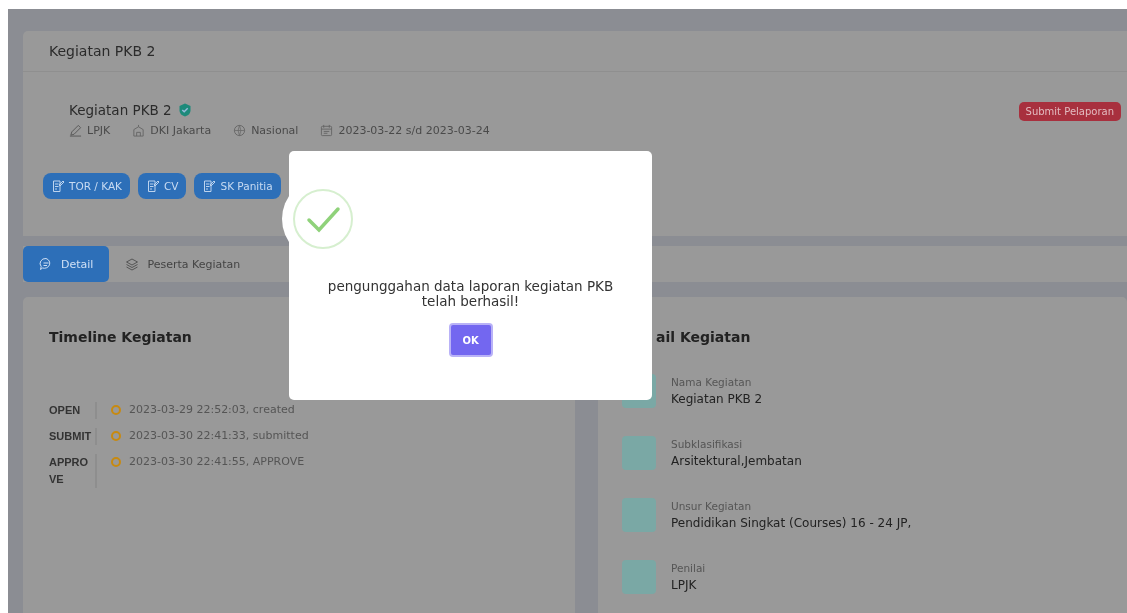 This screenshot has height=613, width=1127. Describe the element at coordinates (688, 568) in the screenshot. I see `field-label: Penilai` at that location.